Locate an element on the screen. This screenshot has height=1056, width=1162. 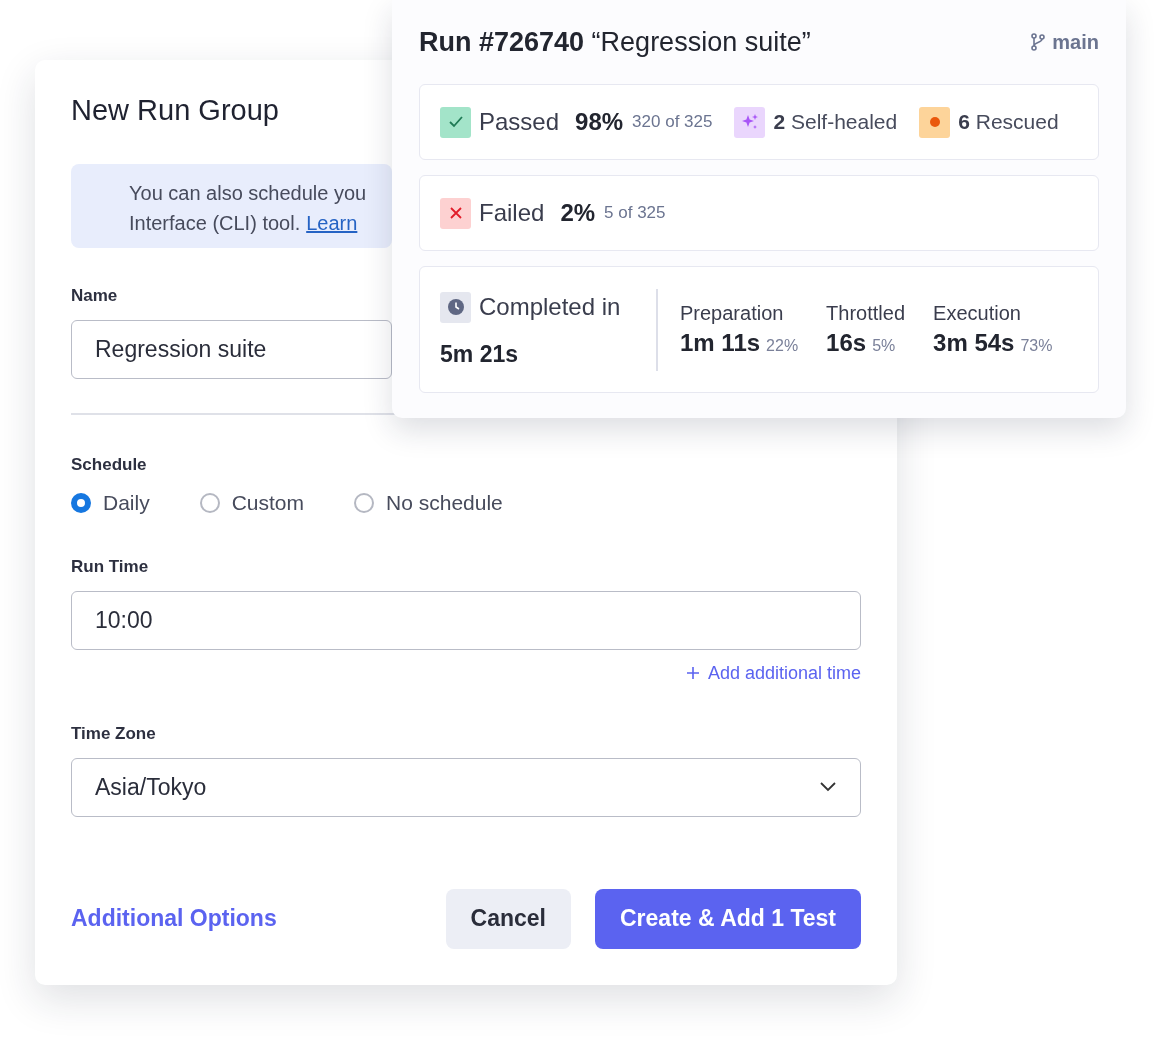
badge-text: 6 Rescued is located at coordinates (1008, 122).